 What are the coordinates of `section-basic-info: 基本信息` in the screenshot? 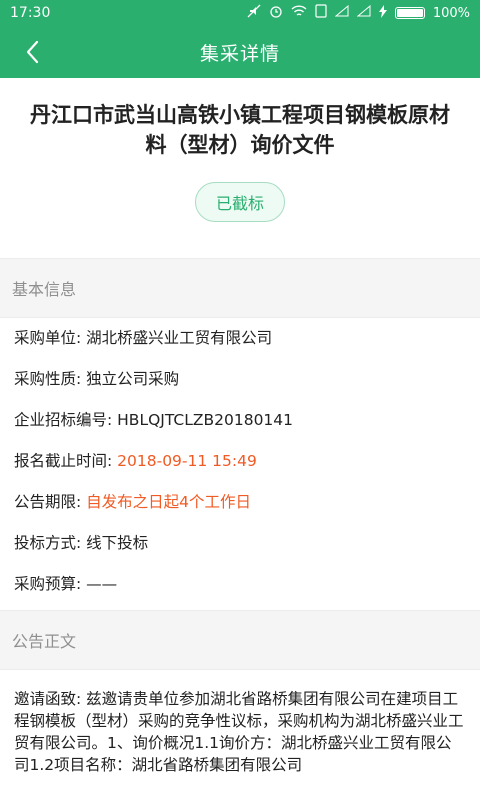 It's located at (240, 288).